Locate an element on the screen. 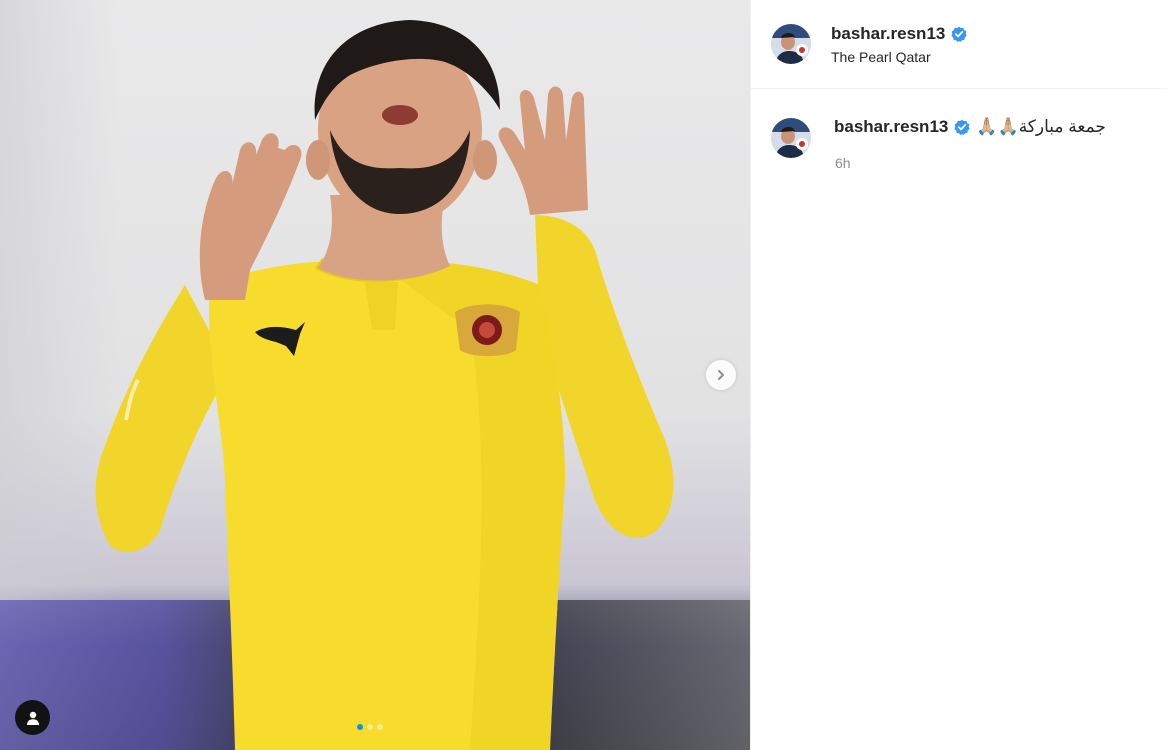  carousel-indicator is located at coordinates (370, 727).